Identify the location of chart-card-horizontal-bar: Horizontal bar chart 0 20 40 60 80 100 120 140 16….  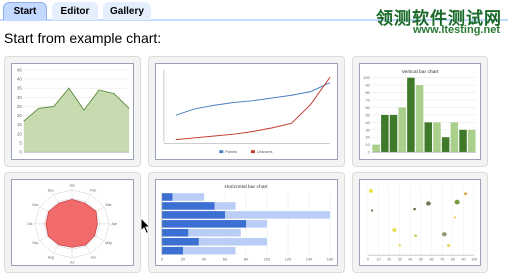
(246, 222).